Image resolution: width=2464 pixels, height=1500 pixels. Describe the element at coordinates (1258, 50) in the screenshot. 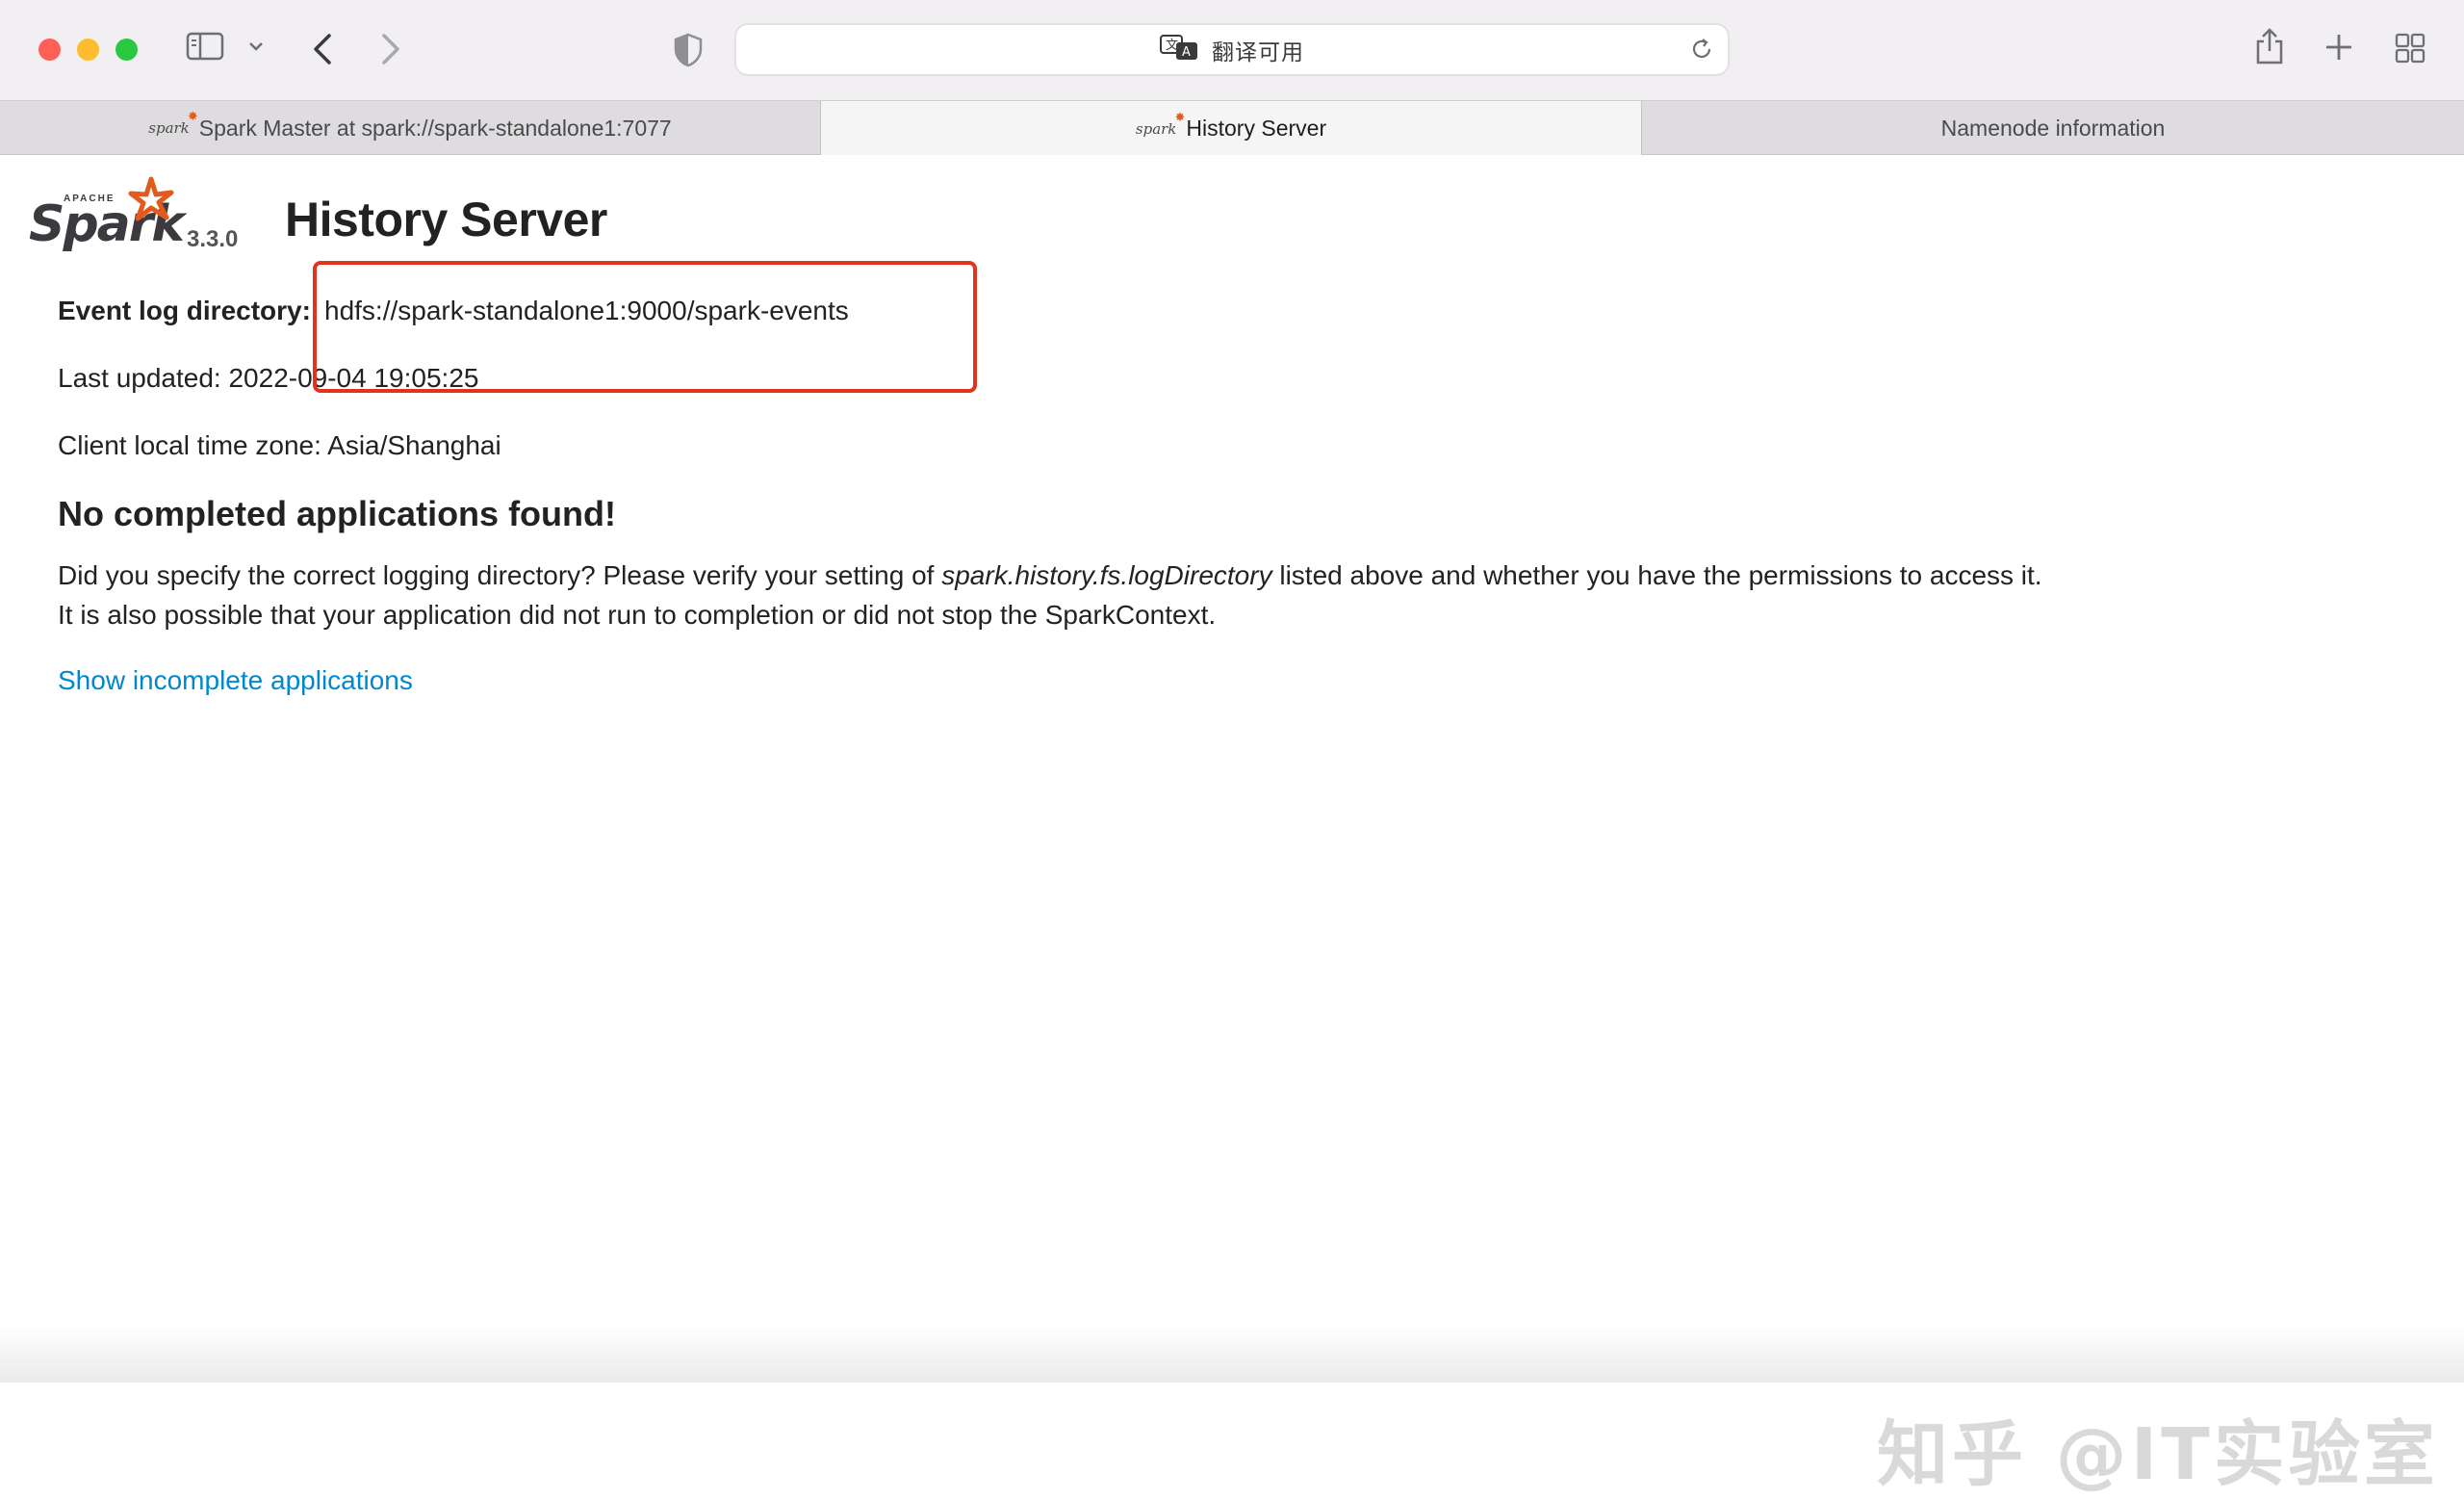

I see `address-text: 翻译可用` at that location.